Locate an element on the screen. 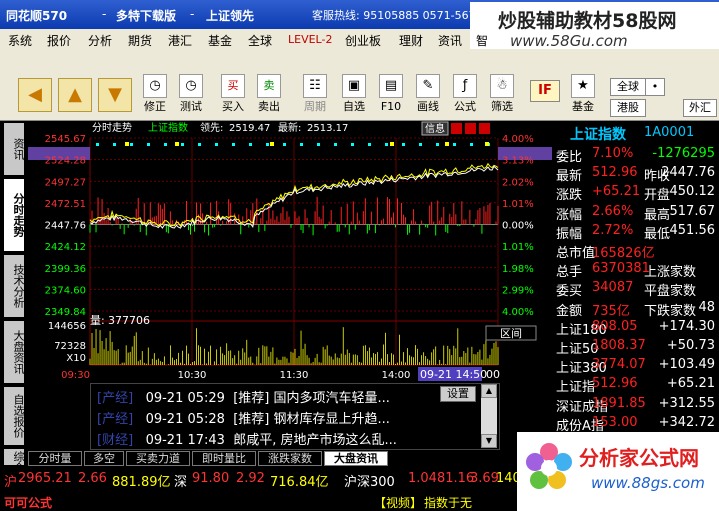 This screenshot has height=511, width=719. menu-futures: 期货 is located at coordinates (140, 40).